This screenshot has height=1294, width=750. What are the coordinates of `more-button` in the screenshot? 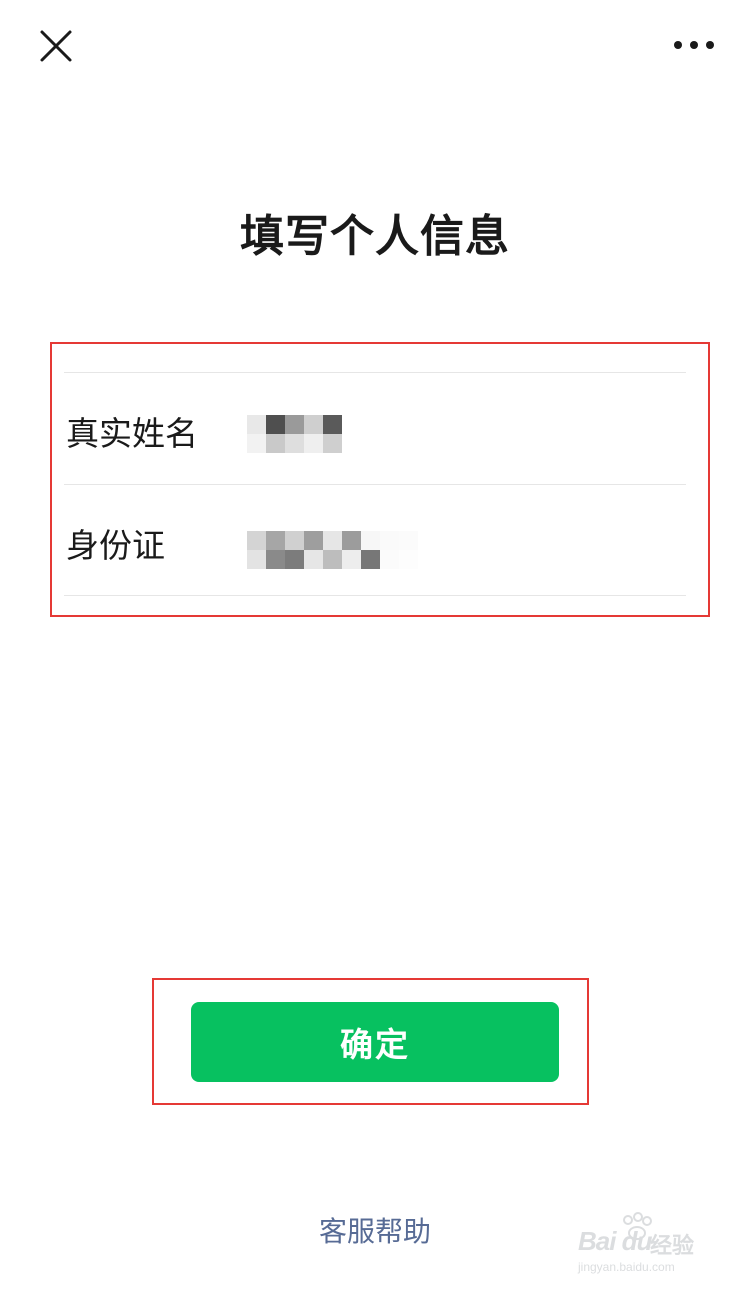 It's located at (694, 45).